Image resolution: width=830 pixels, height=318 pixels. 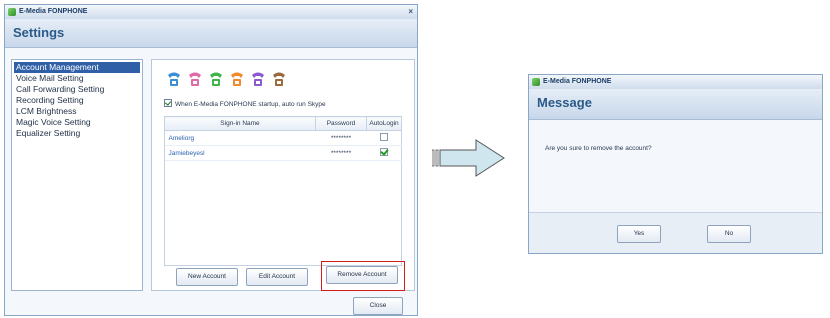 What do you see at coordinates (577, 81) in the screenshot?
I see `message-window-title: E-Media FONPHONE` at bounding box center [577, 81].